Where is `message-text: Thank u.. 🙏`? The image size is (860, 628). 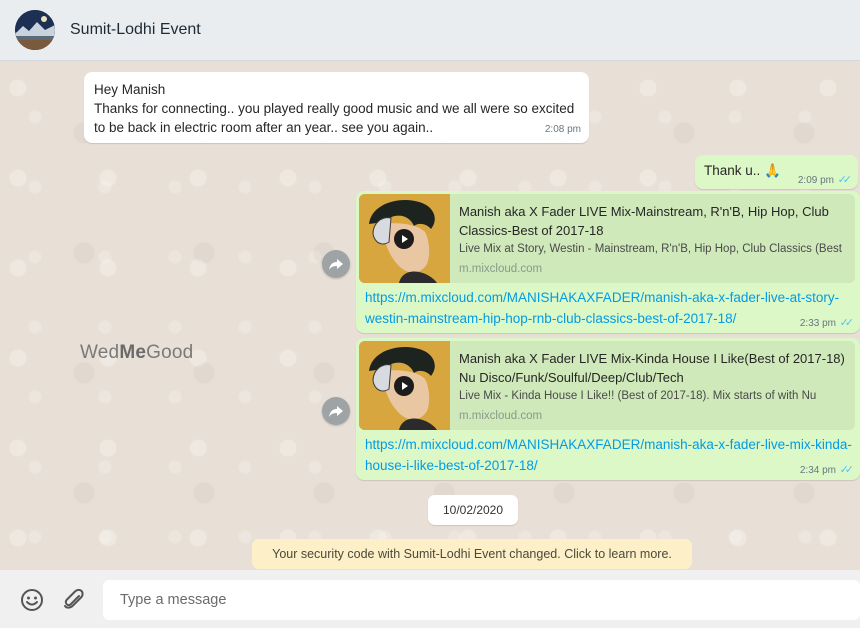 message-text: Thank u.. 🙏 is located at coordinates (742, 170).